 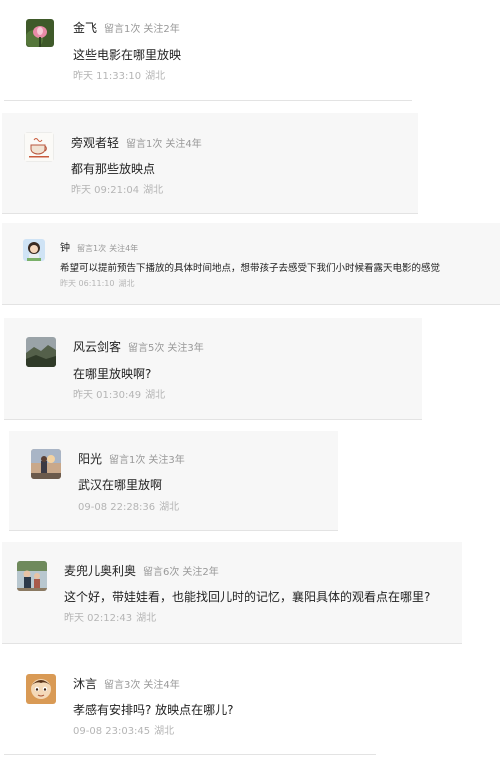 What do you see at coordinates (40, 33) in the screenshot?
I see `avatar-lotus-icon` at bounding box center [40, 33].